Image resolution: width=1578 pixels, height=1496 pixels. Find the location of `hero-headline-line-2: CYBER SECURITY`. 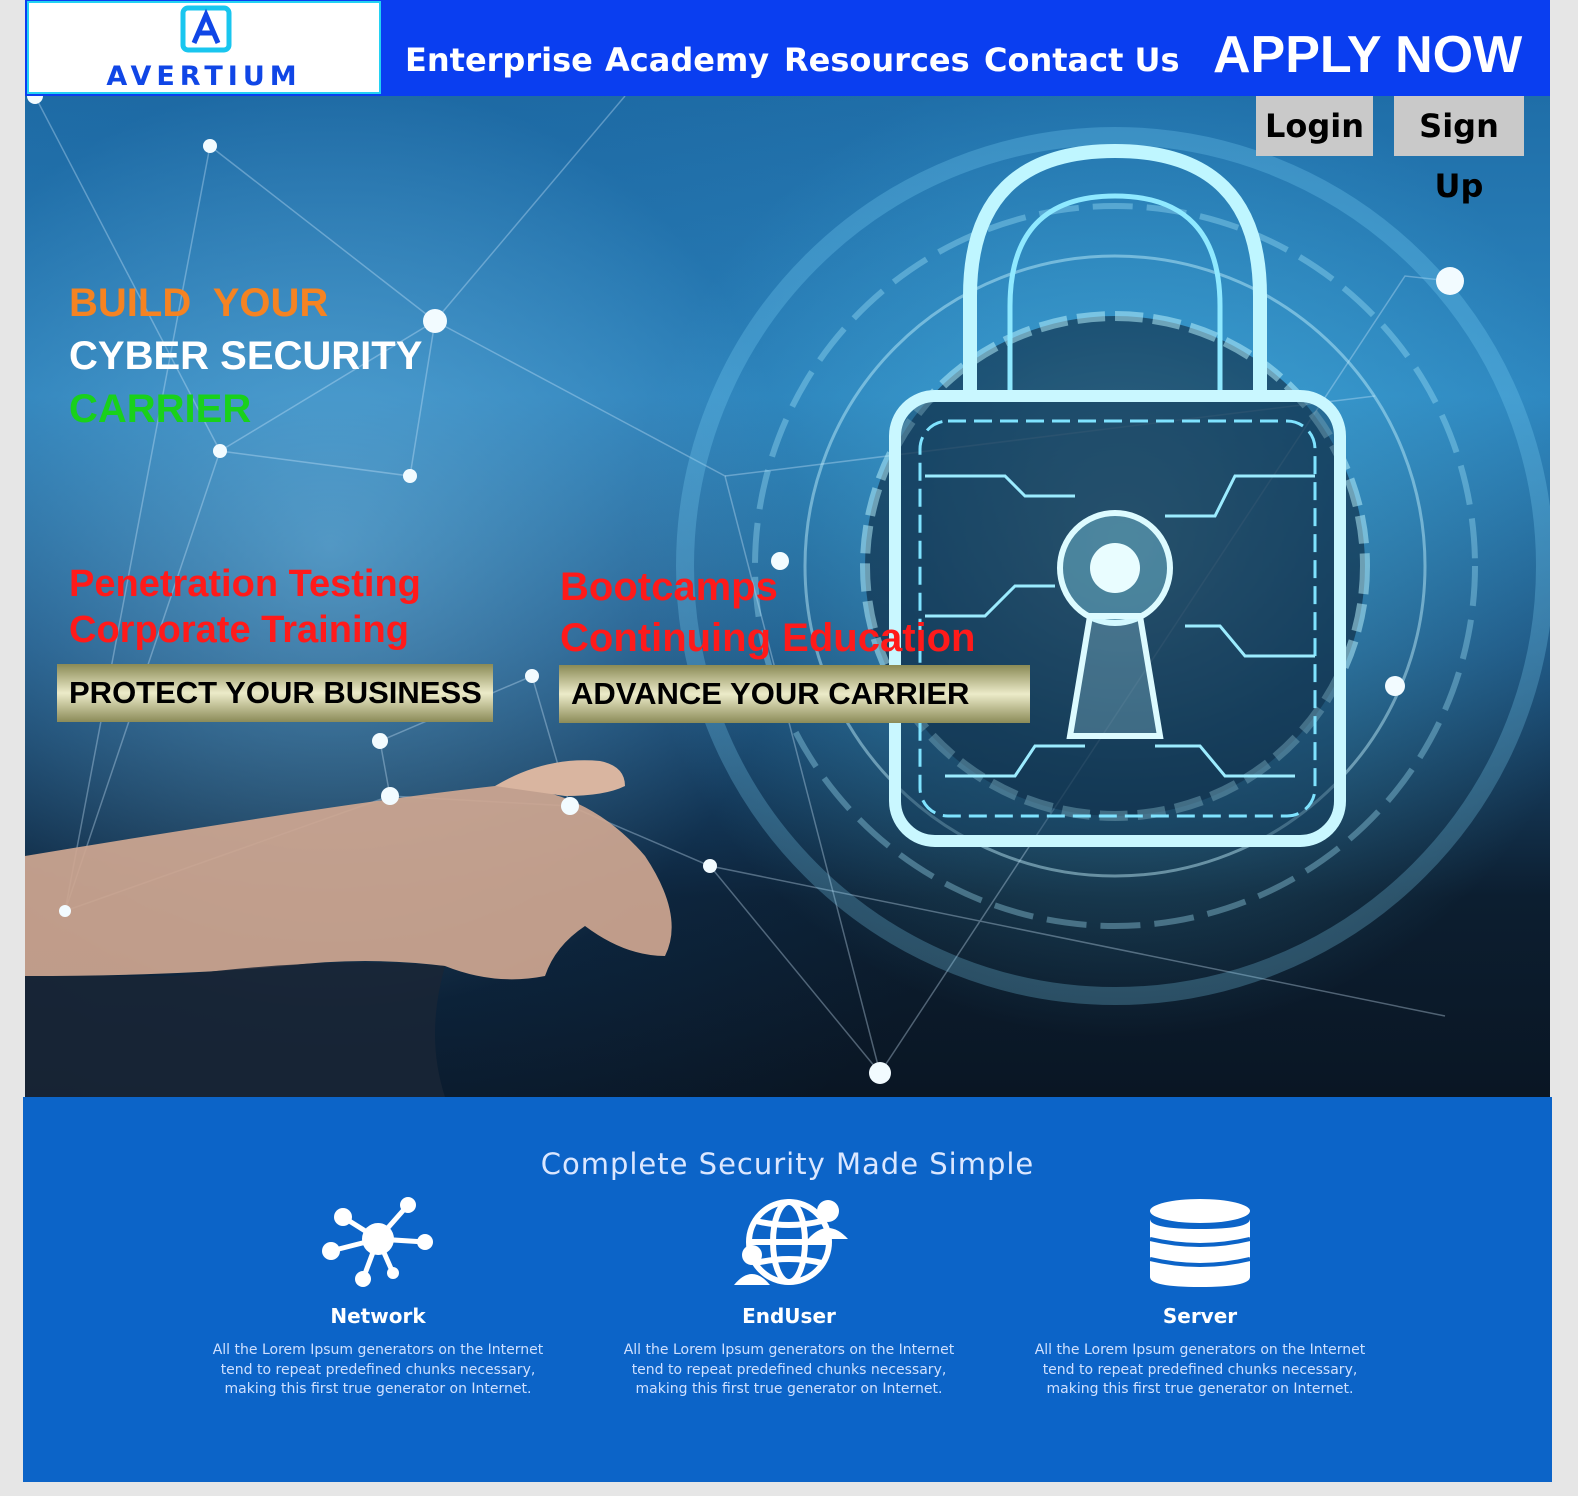

hero-headline-line-2: CYBER SECURITY is located at coordinates (246, 356).